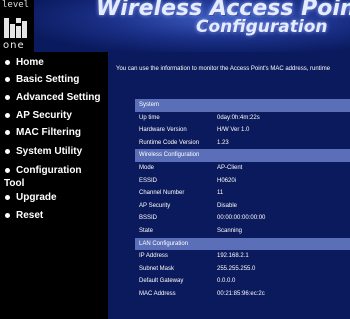 The width and height of the screenshot is (350, 319). Describe the element at coordinates (242, 155) in the screenshot. I see `section-header-wireless: Wireless Configuration` at that location.